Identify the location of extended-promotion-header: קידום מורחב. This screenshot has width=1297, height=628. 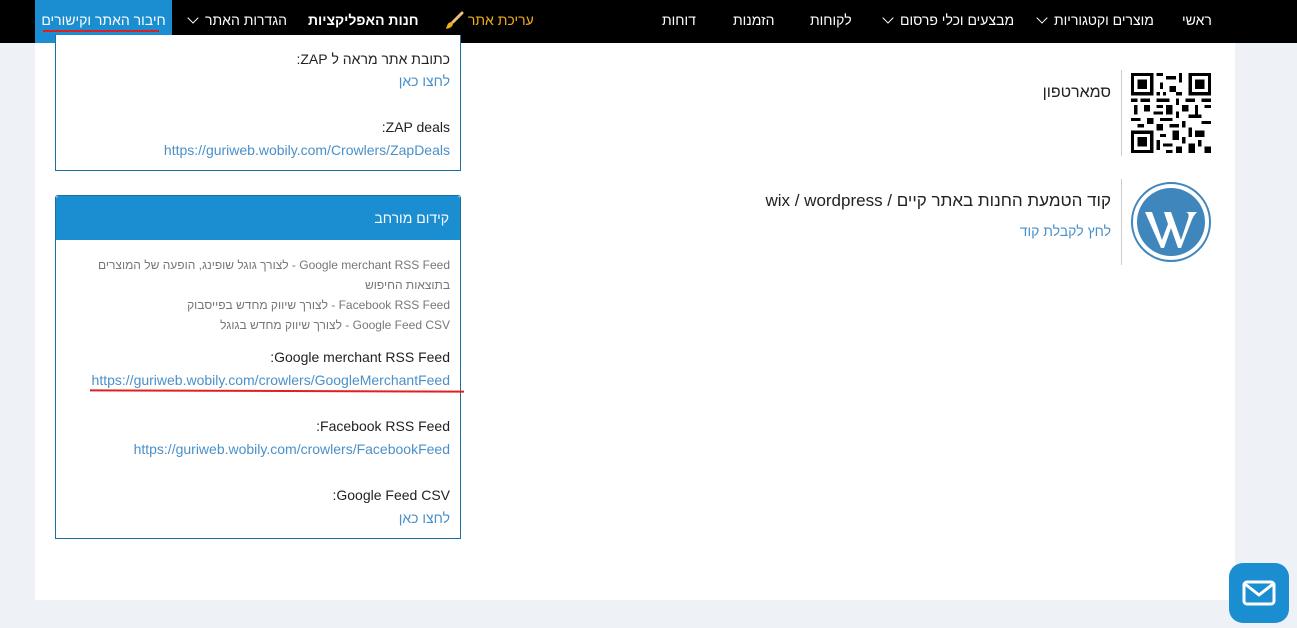
(258, 218).